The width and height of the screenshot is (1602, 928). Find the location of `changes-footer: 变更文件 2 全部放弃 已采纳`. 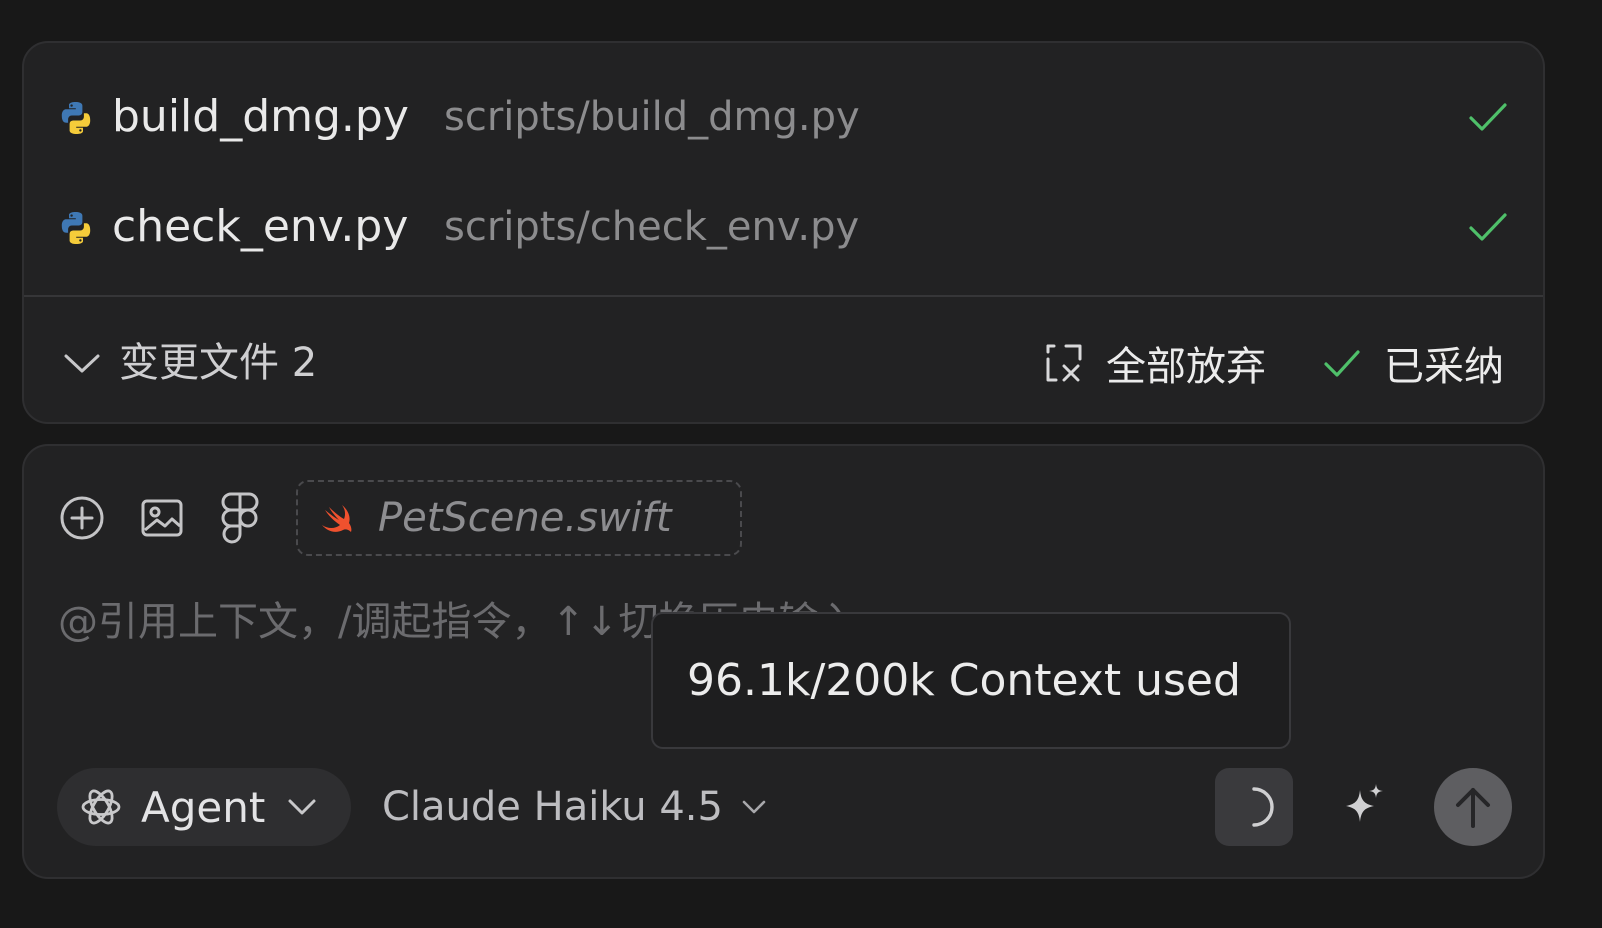

changes-footer: 变更文件 2 全部放弃 已采纳 is located at coordinates (783, 363).